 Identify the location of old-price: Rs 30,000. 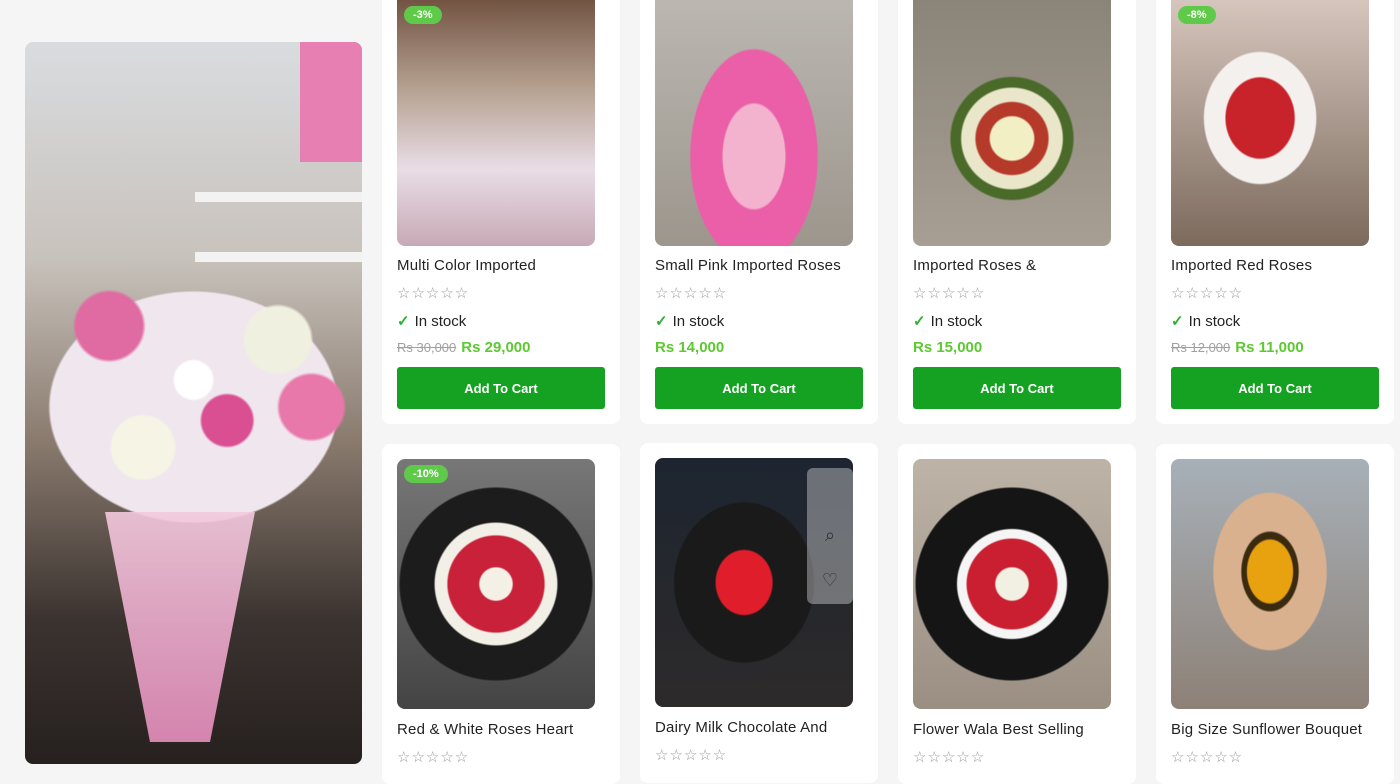
(427, 347).